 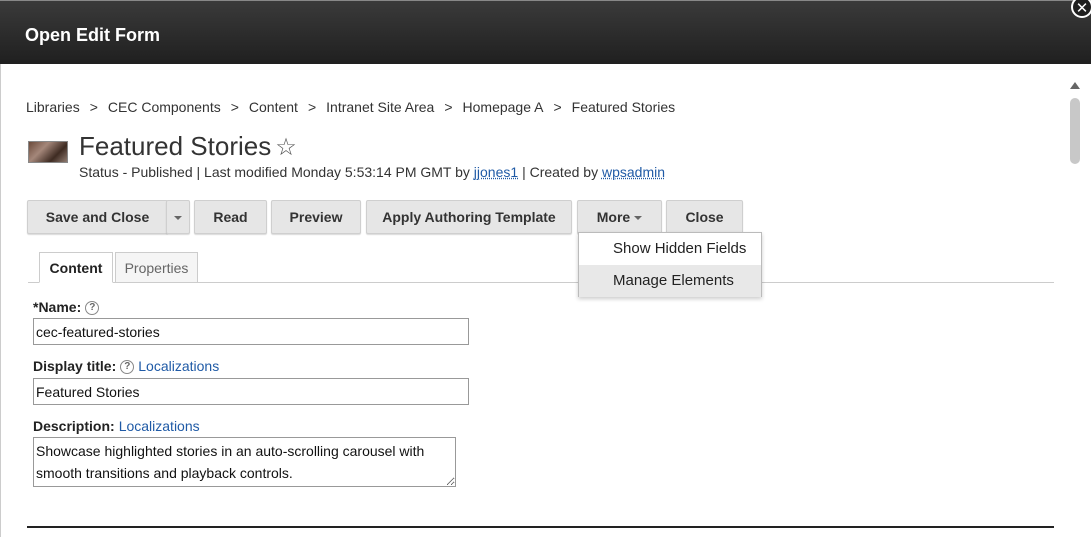 I want to click on menu-item-manage-elements: Manage Elements, so click(x=670, y=281).